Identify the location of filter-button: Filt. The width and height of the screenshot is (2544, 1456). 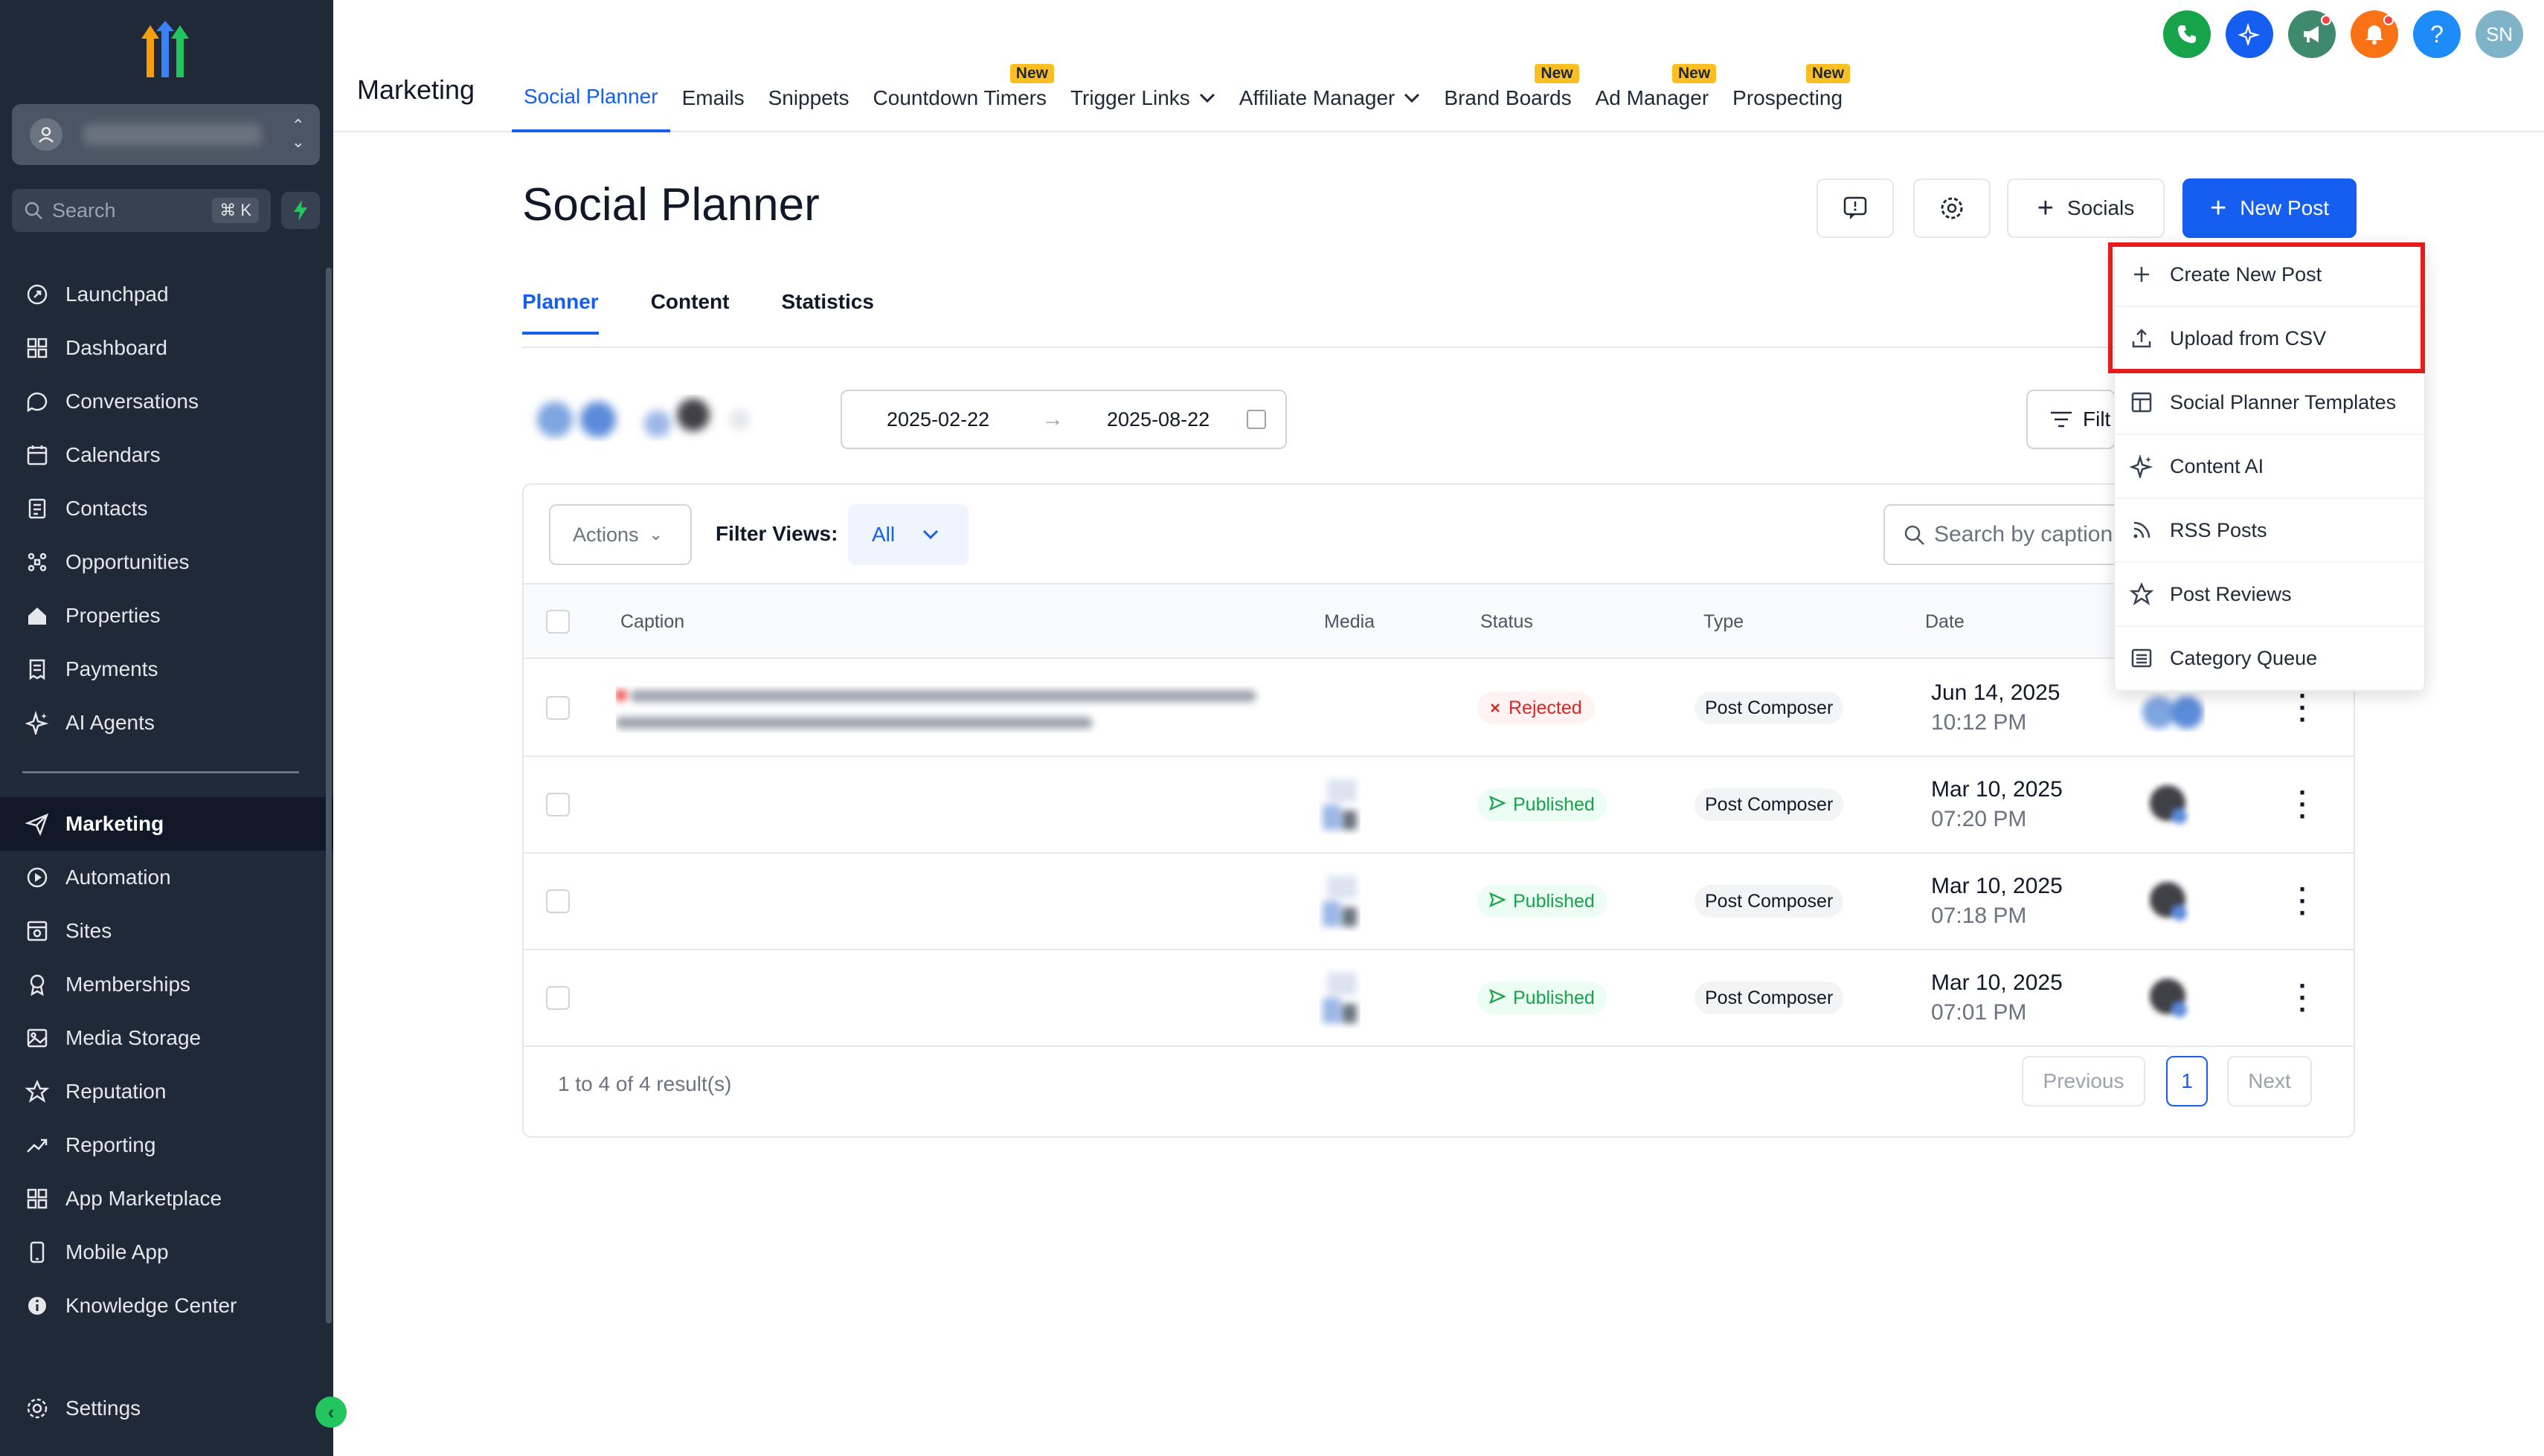
(2071, 420).